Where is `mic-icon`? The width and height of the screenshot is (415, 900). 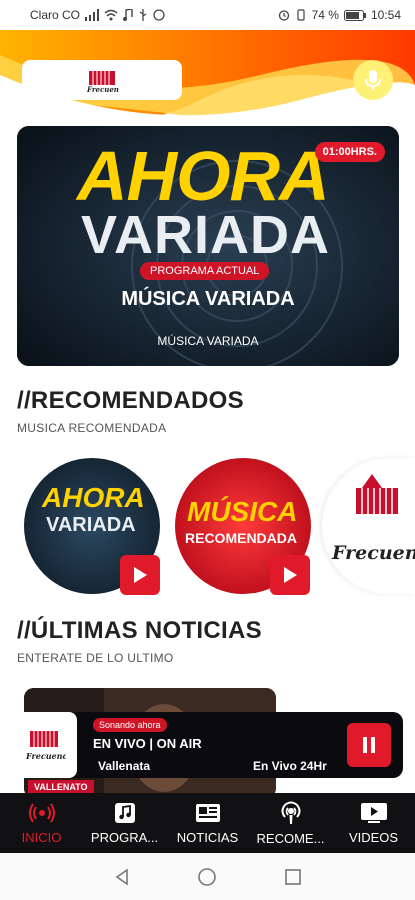 mic-icon is located at coordinates (373, 80).